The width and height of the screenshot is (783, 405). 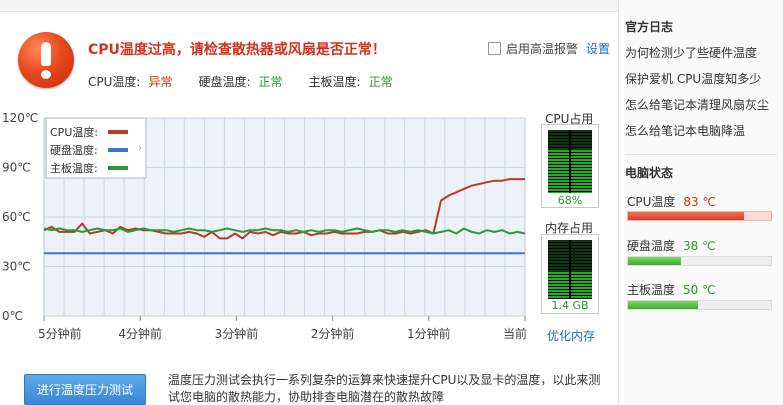 What do you see at coordinates (651, 246) in the screenshot?
I see `pc-status-label: 硬盘温度` at bounding box center [651, 246].